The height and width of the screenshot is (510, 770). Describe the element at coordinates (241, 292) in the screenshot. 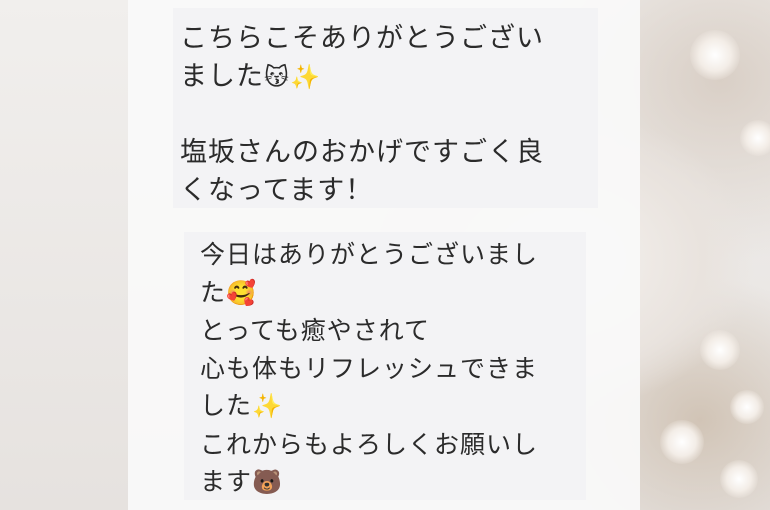

I see `smiling-face-icon: 🥰` at that location.